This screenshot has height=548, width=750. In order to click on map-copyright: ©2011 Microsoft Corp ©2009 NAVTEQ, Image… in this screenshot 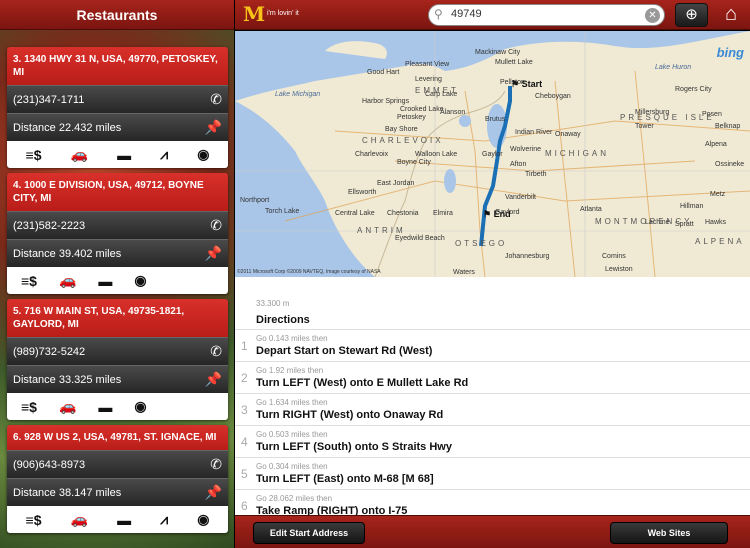, I will do `click(309, 272)`.